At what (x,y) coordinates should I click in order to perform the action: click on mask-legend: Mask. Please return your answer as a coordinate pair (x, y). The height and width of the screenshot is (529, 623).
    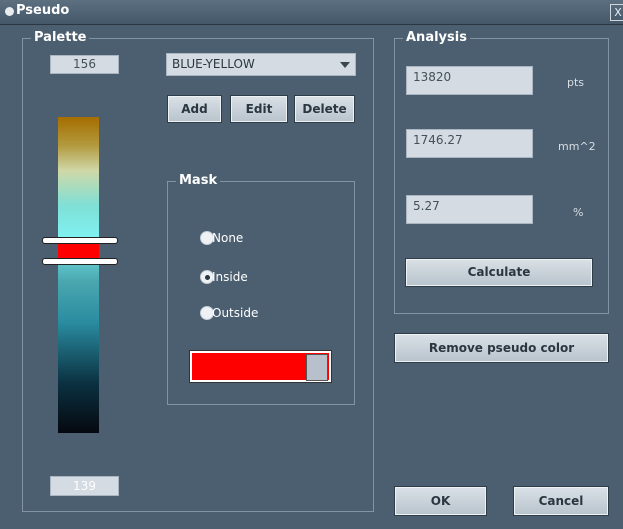
    Looking at the image, I should click on (198, 181).